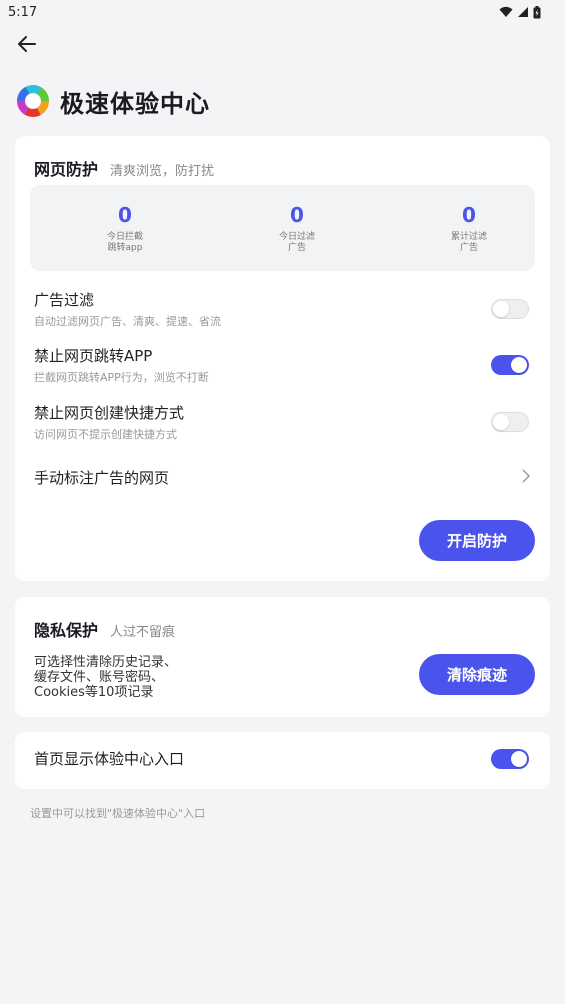 The width and height of the screenshot is (565, 1004). I want to click on status-time: 5:17, so click(23, 12).